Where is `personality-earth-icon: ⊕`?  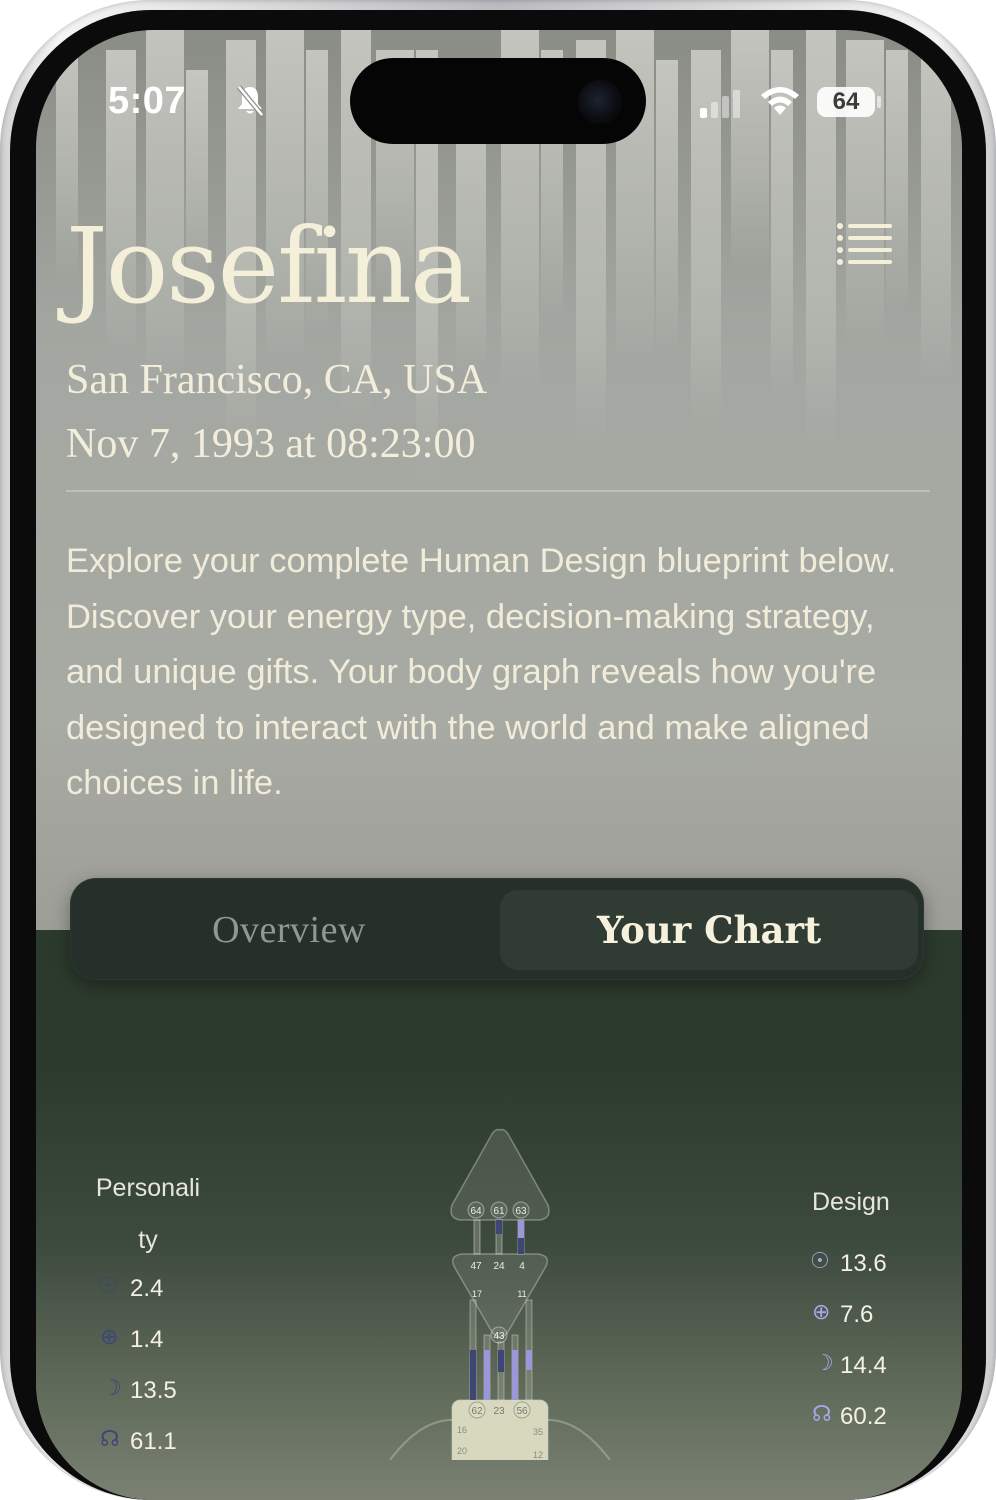 personality-earth-icon: ⊕ is located at coordinates (109, 1337).